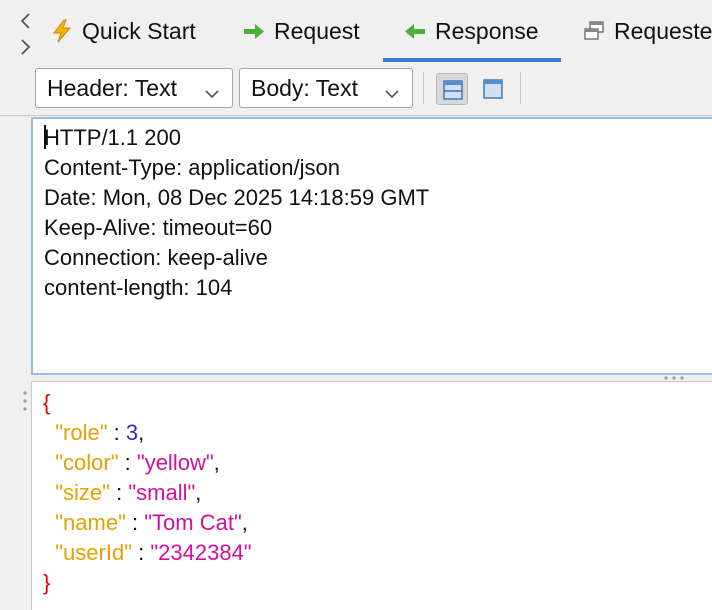  Describe the element at coordinates (15, 363) in the screenshot. I see `left-gutter` at that location.